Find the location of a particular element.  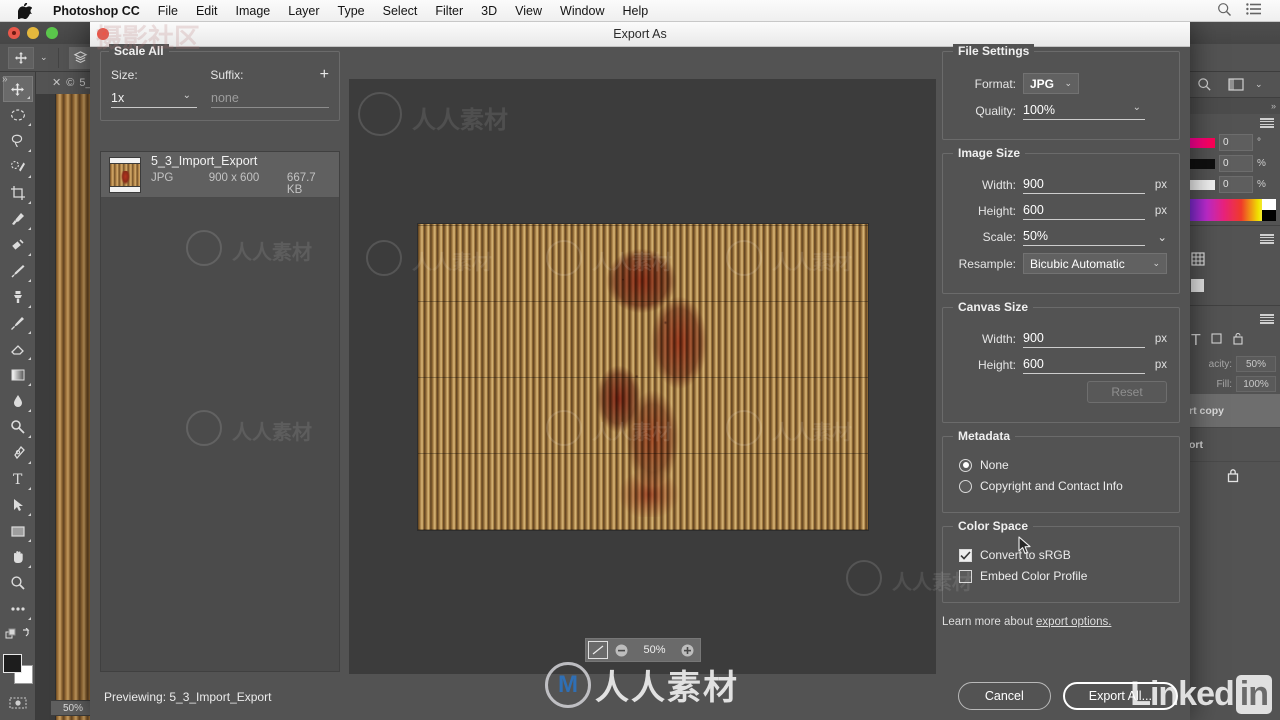

swatches-panel-menu-icon is located at coordinates (1232, 239).